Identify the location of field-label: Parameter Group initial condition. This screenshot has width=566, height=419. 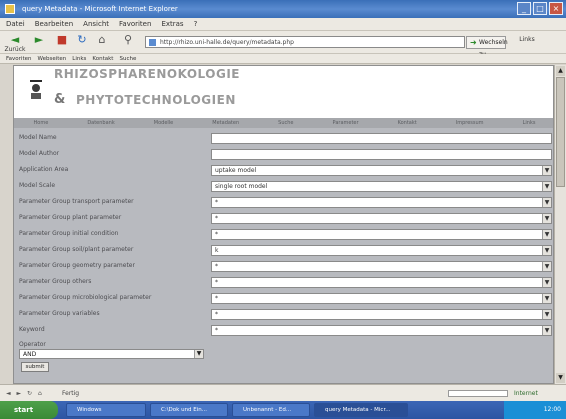
(69, 233).